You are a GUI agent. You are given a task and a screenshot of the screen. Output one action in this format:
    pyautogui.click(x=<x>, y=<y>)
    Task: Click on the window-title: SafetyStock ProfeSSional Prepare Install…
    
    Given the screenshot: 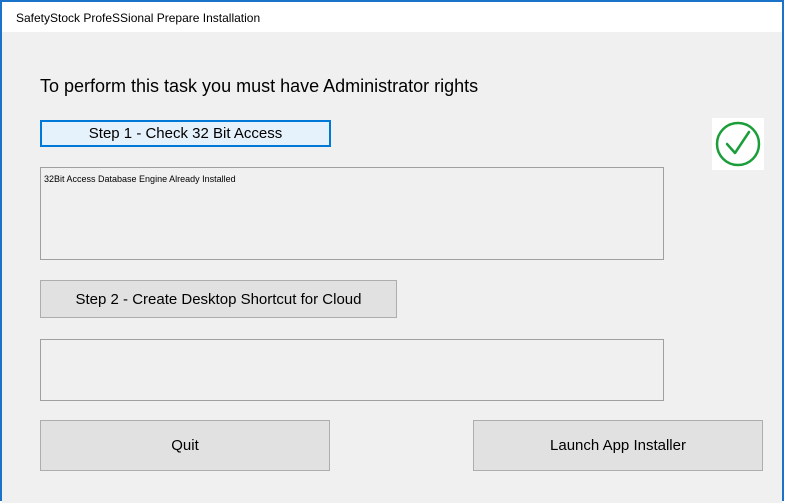 What is the action you would take?
    pyautogui.click(x=138, y=18)
    